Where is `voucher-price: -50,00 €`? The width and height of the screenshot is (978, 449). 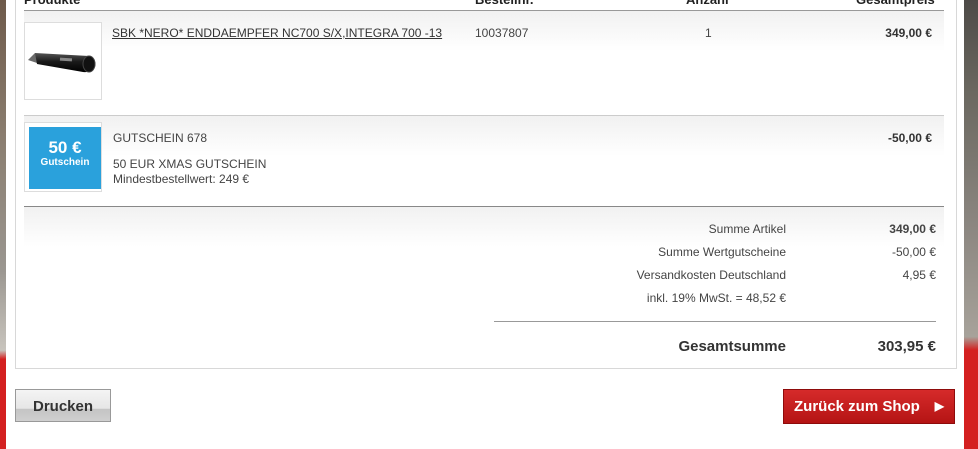
voucher-price: -50,00 € is located at coordinates (909, 138).